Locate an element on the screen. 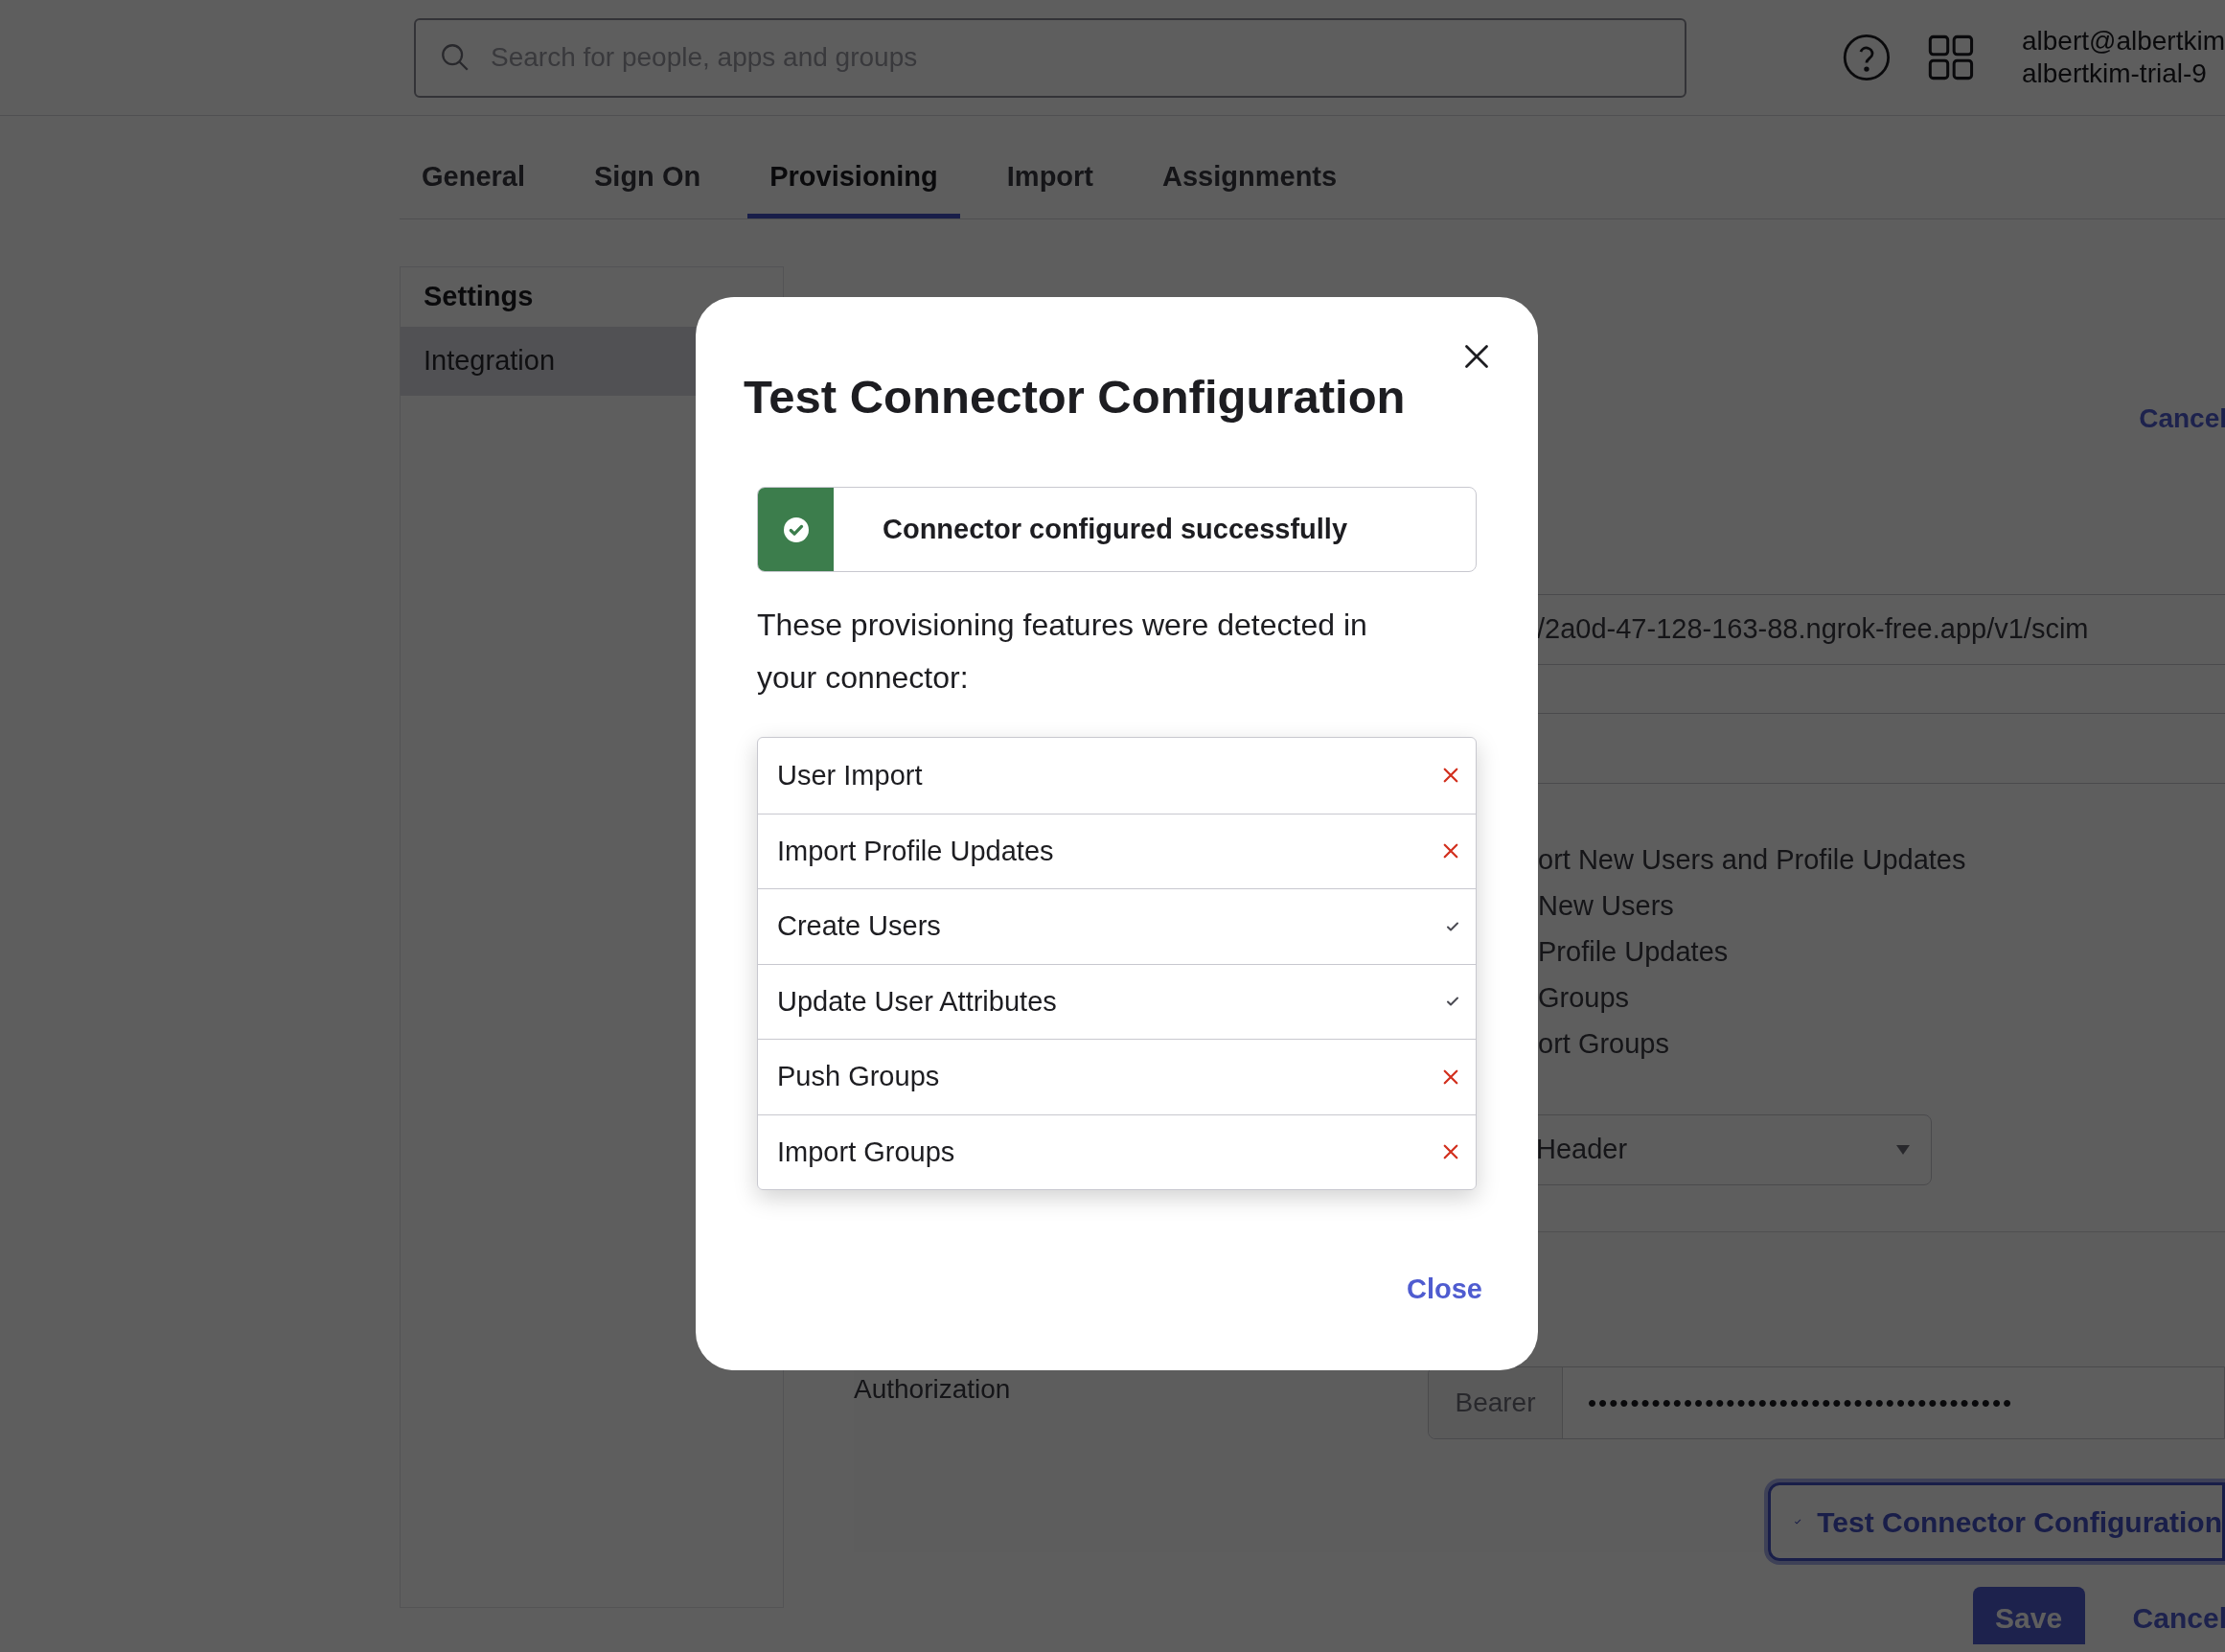 Image resolution: width=2225 pixels, height=1652 pixels. feature-label: Push Groups is located at coordinates (859, 1076).